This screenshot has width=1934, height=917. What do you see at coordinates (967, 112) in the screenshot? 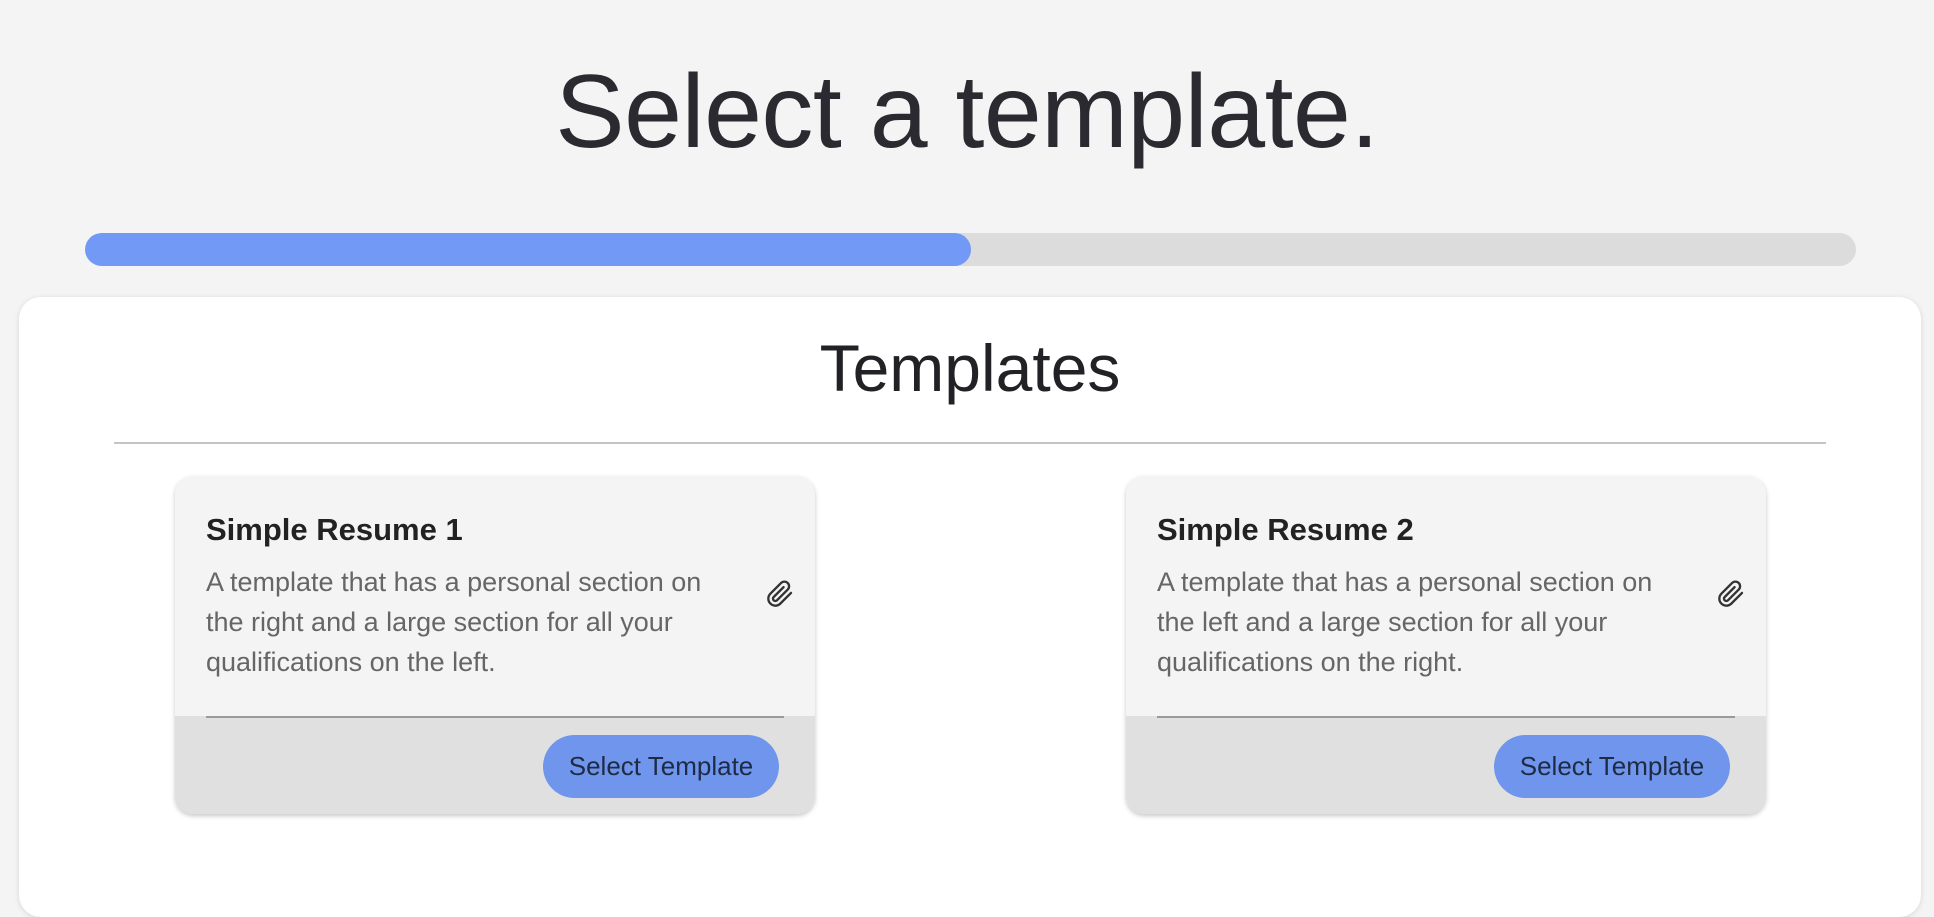
I see `page-title: Select a template.` at bounding box center [967, 112].